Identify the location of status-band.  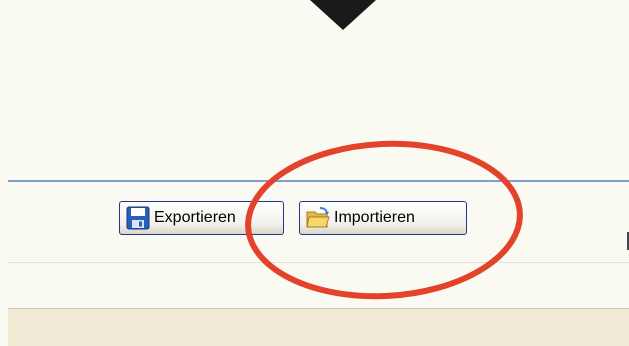
(318, 327).